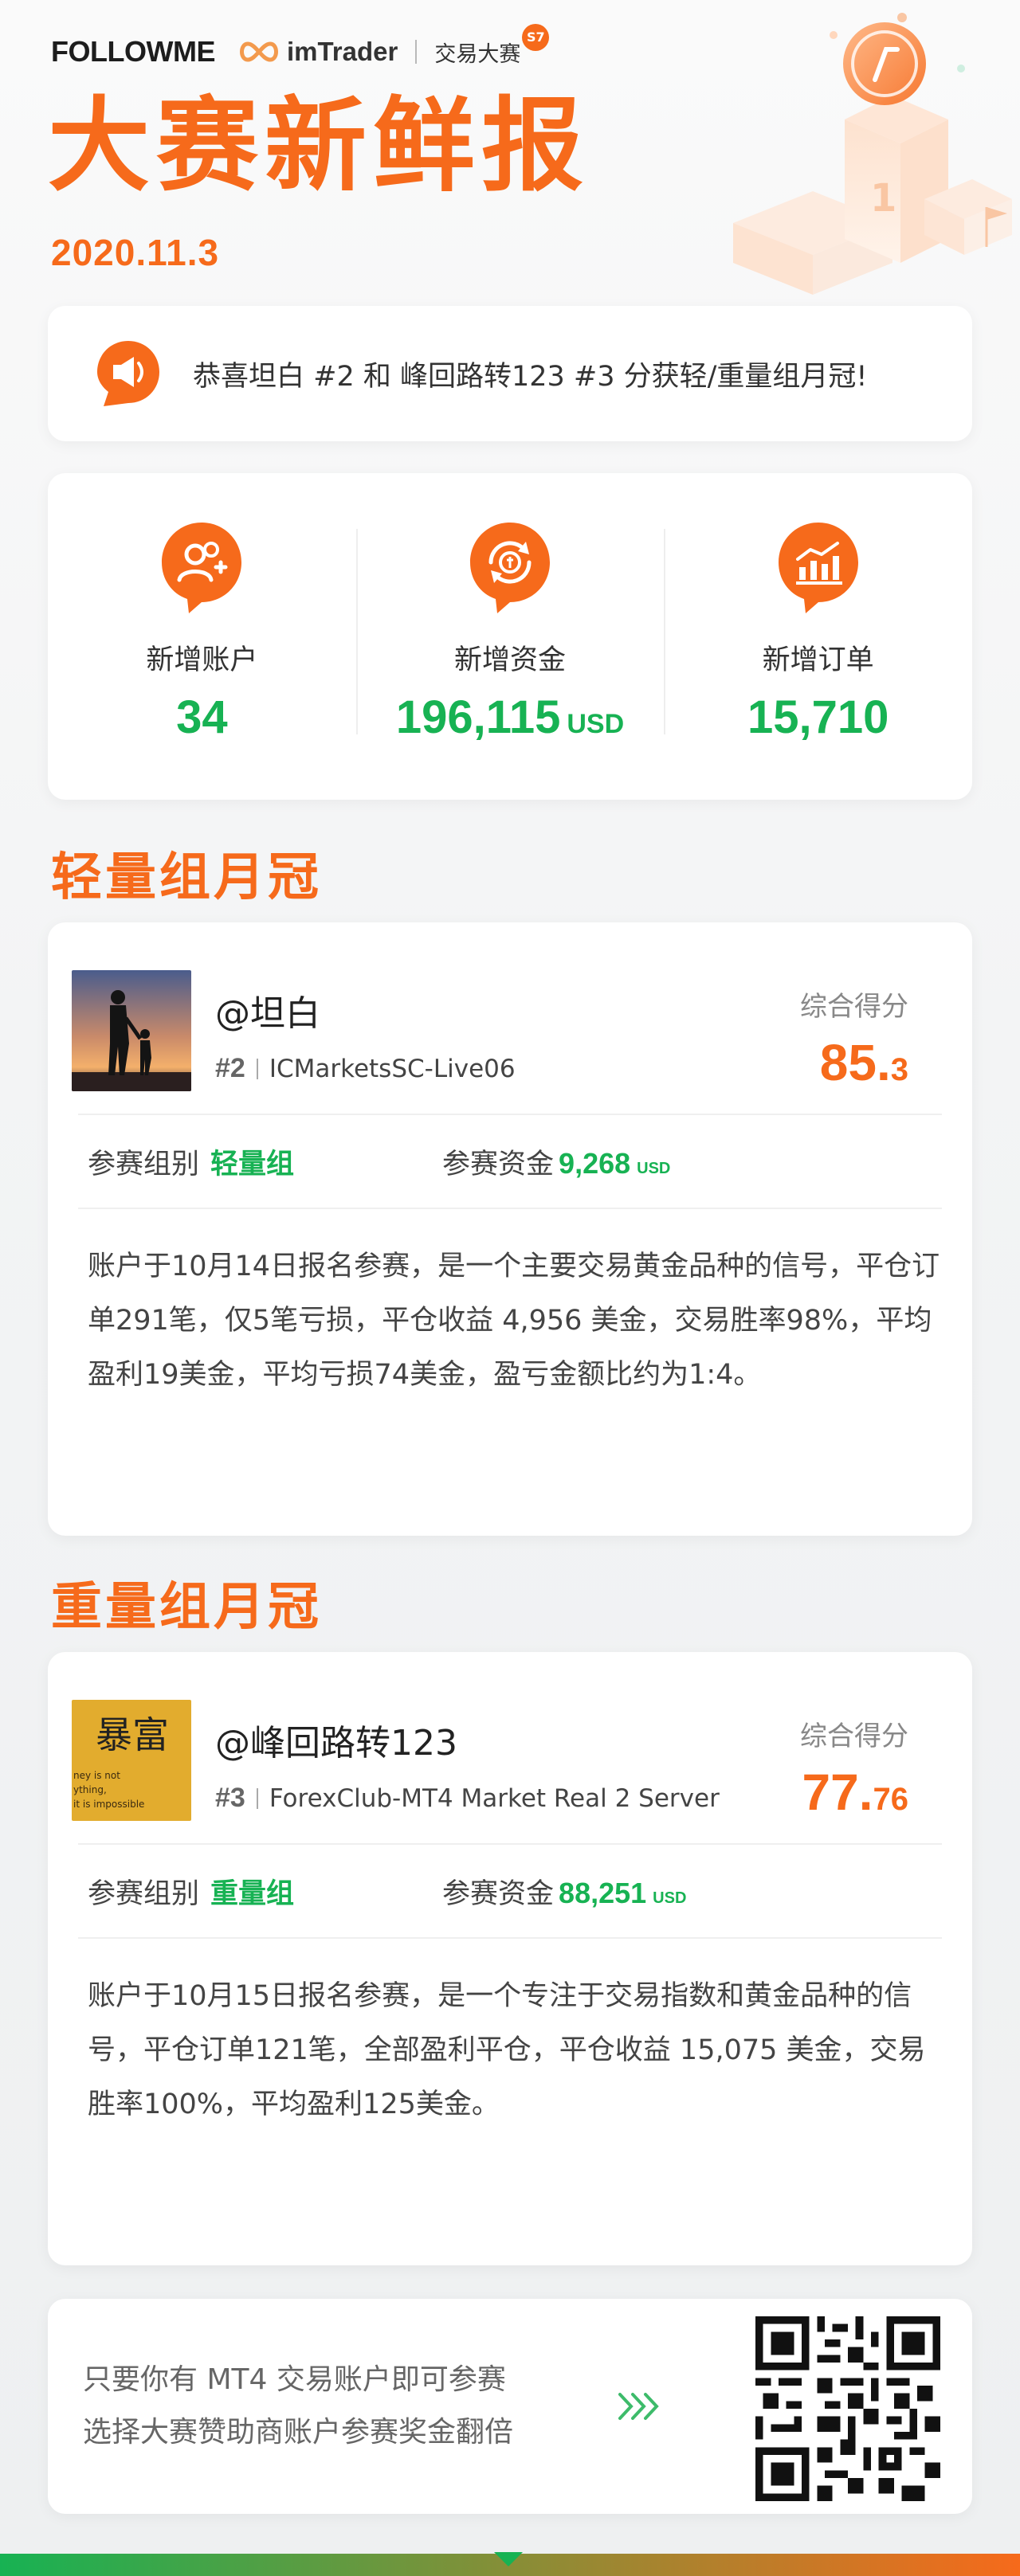 Image resolution: width=1020 pixels, height=2576 pixels. I want to click on stat-value: 15,710, so click(818, 717).